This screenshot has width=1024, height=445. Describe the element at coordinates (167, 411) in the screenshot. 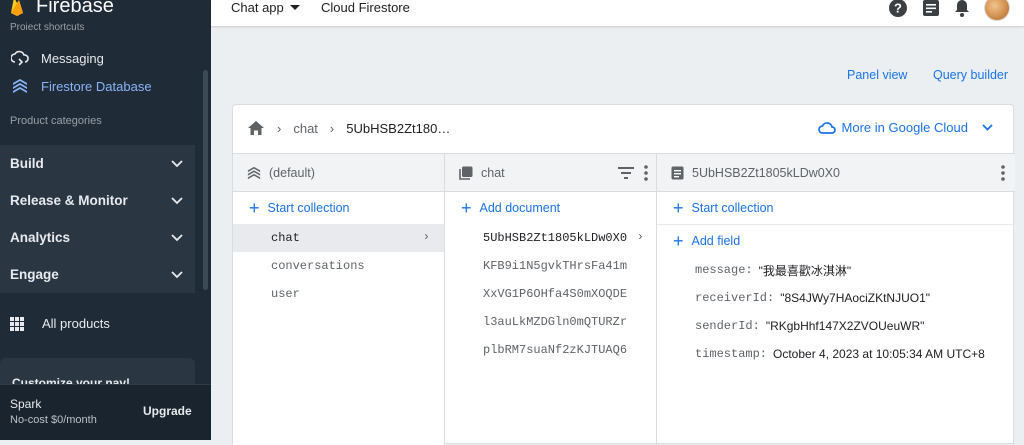

I see `upgrade-button: Upgrade` at that location.